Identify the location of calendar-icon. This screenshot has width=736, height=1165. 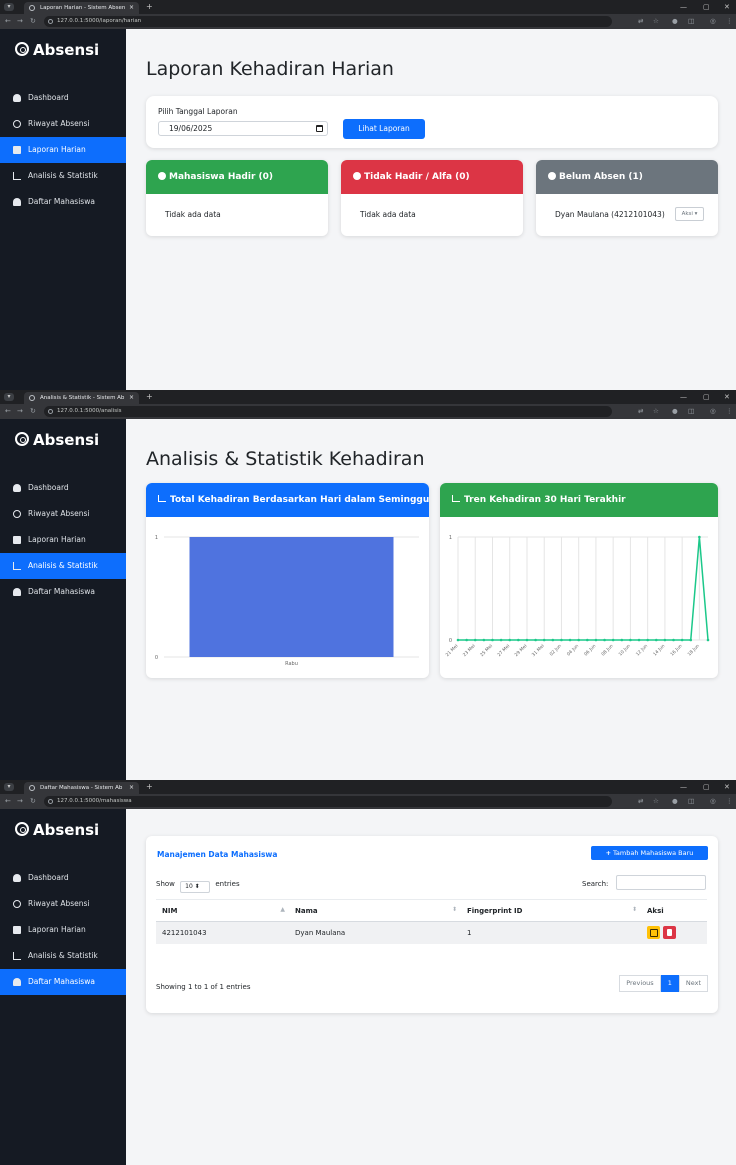
(17, 930).